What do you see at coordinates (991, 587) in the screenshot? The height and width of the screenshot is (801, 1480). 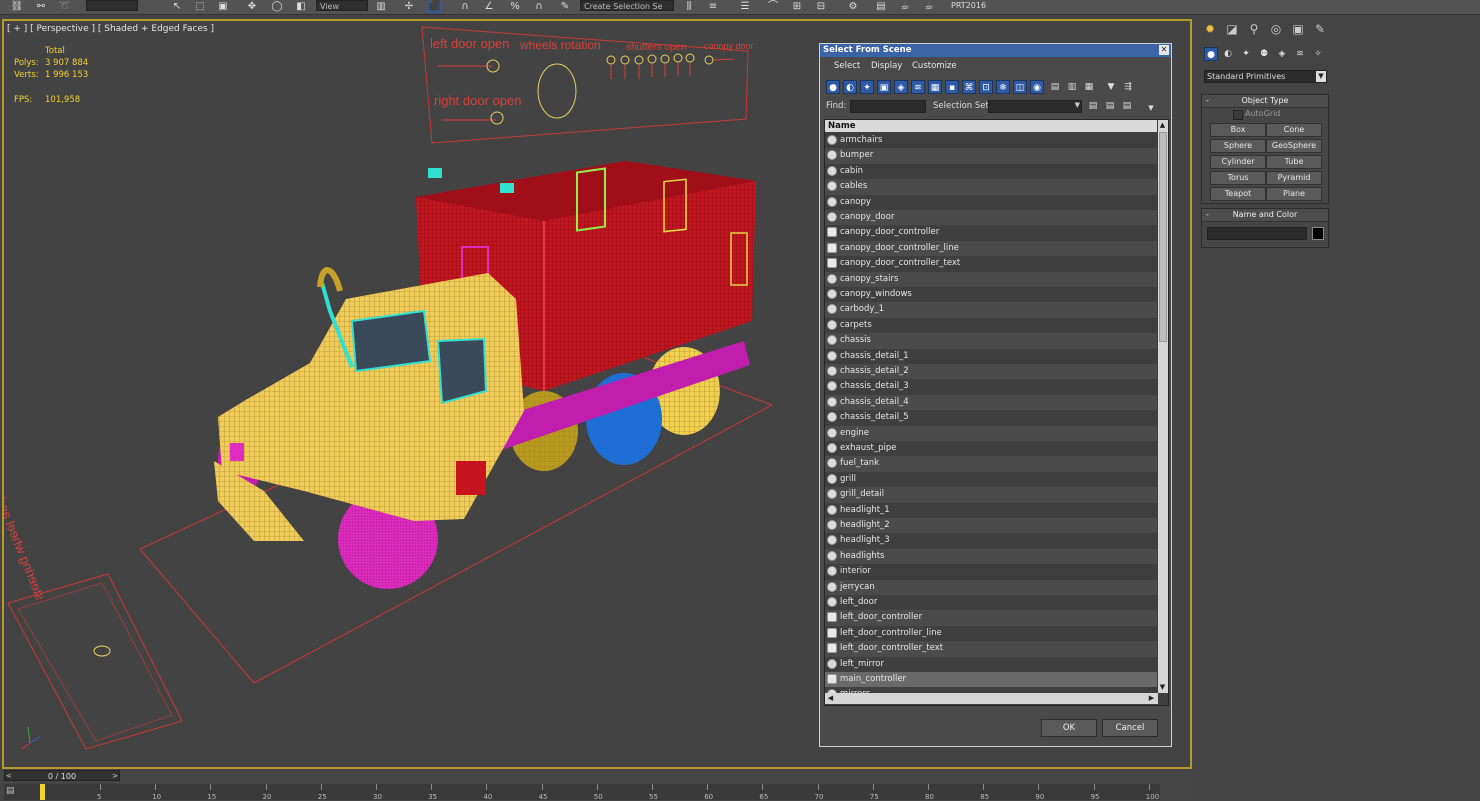 I see `list-item: jerrycan` at bounding box center [991, 587].